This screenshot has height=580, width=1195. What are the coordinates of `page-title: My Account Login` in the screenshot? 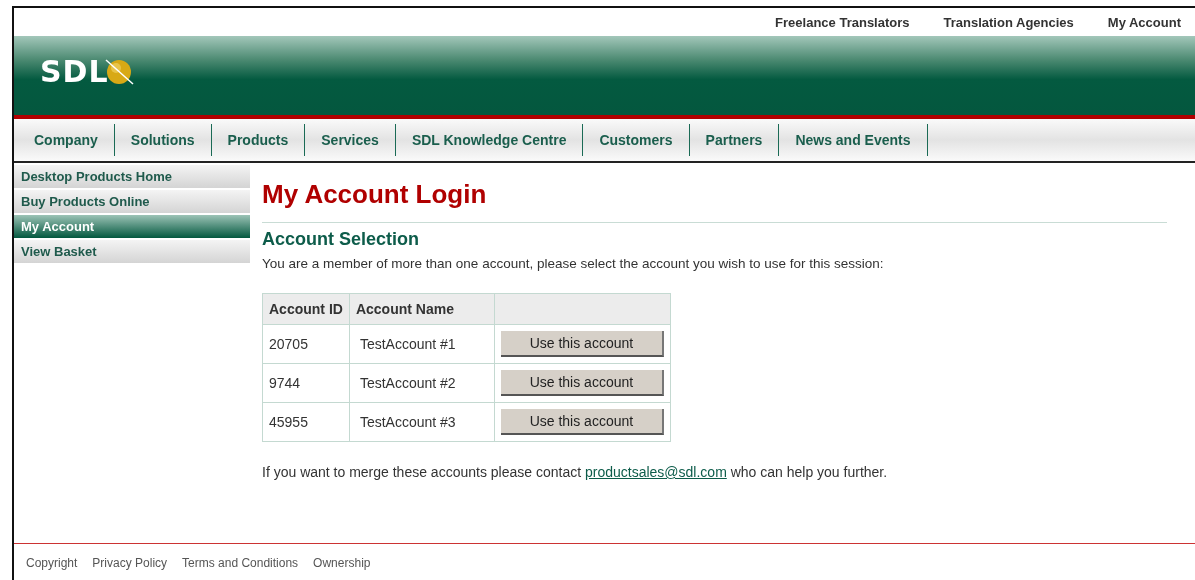 It's located at (375, 194).